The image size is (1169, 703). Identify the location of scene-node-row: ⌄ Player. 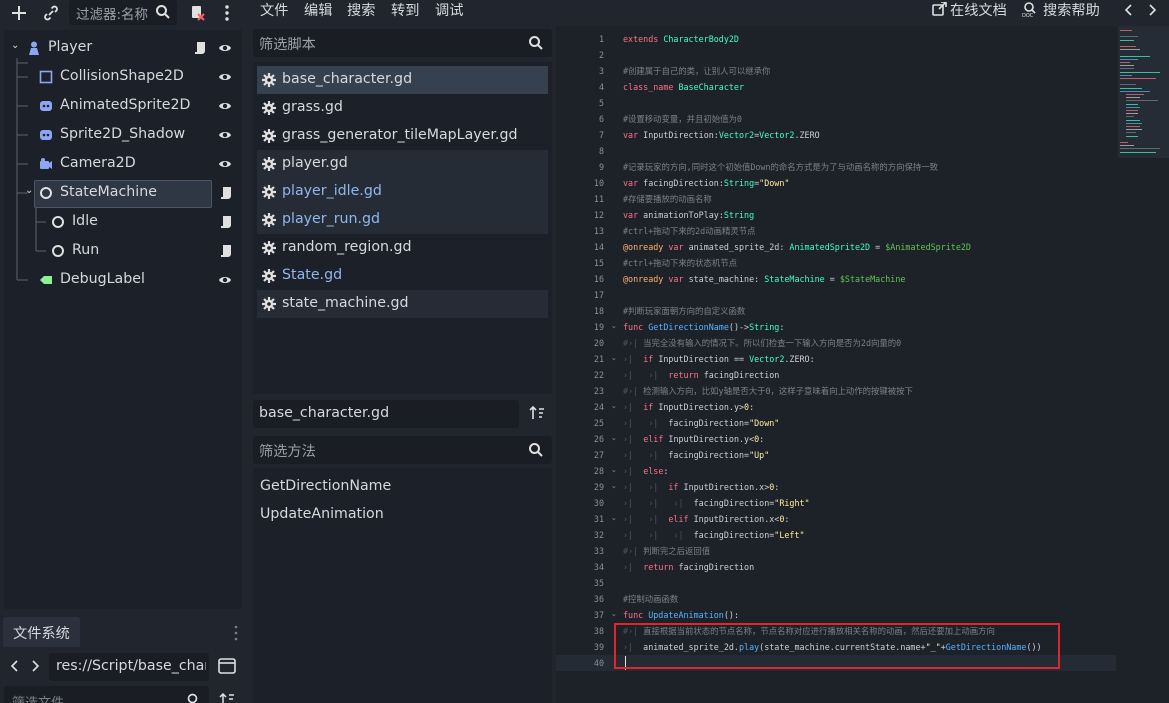
(123, 48).